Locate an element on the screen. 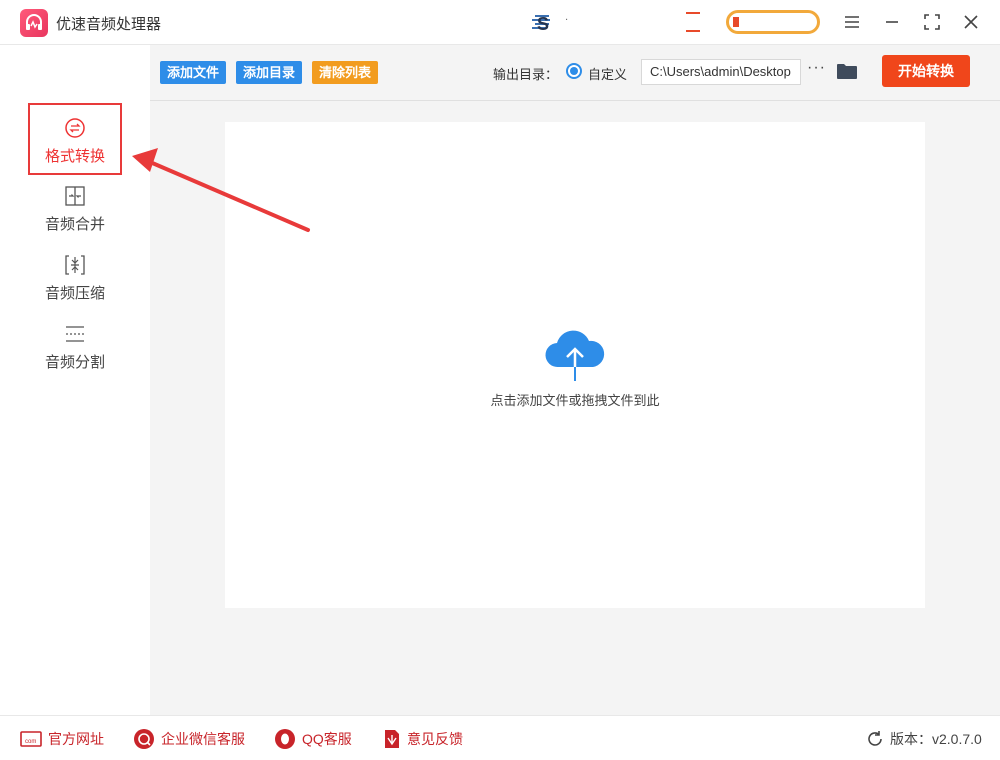 This screenshot has width=1000, height=760. compress-icon is located at coordinates (75, 265).